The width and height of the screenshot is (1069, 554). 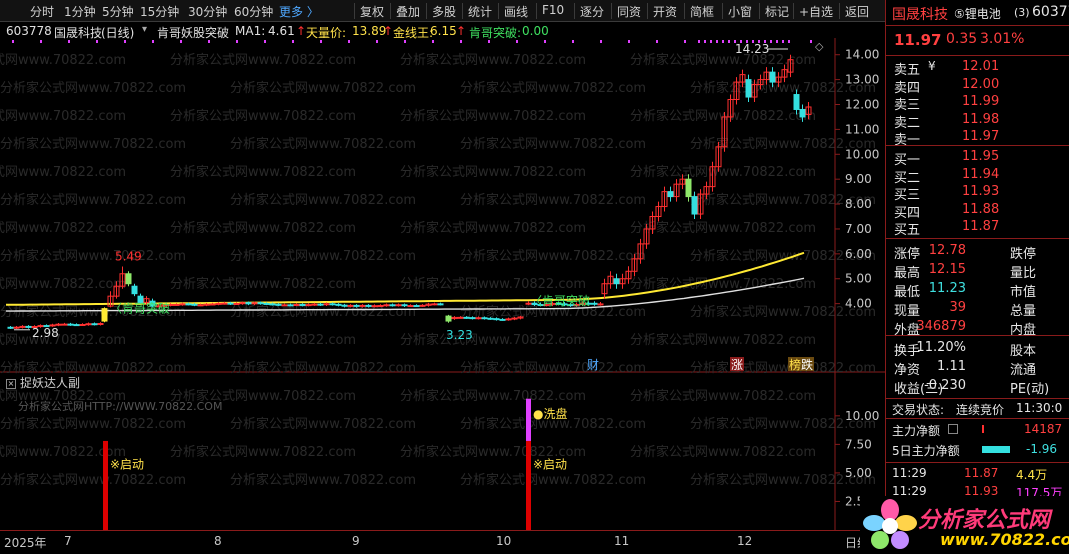 I want to click on low-mid-label: 3.23, so click(x=459, y=335).